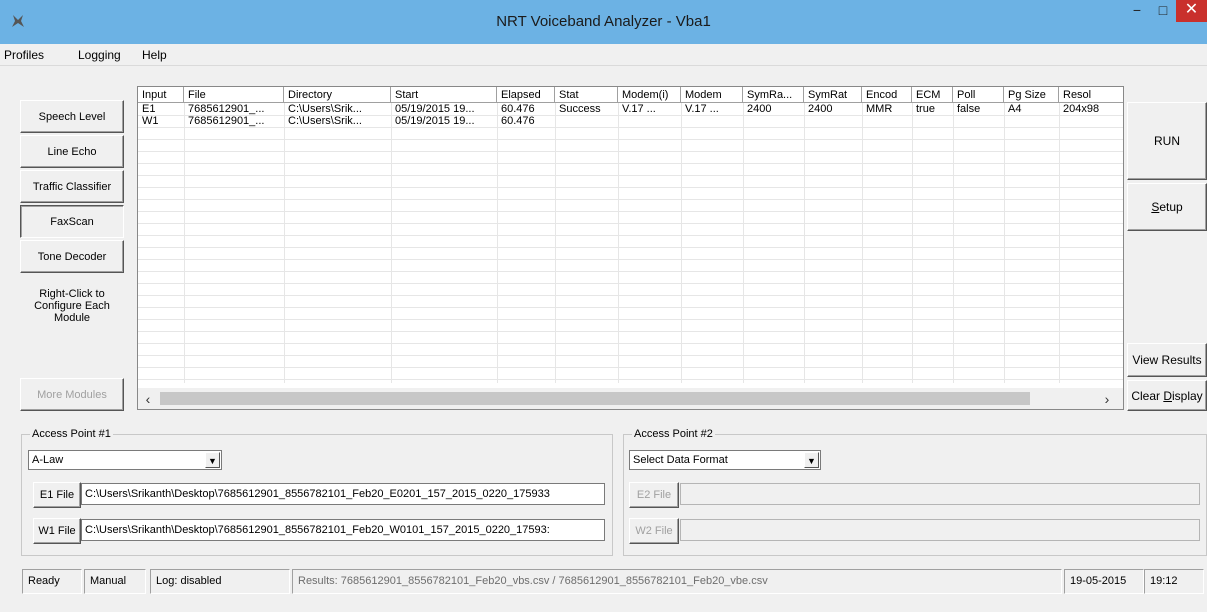  I want to click on clear-display-button: Clear Display, so click(1167, 395).